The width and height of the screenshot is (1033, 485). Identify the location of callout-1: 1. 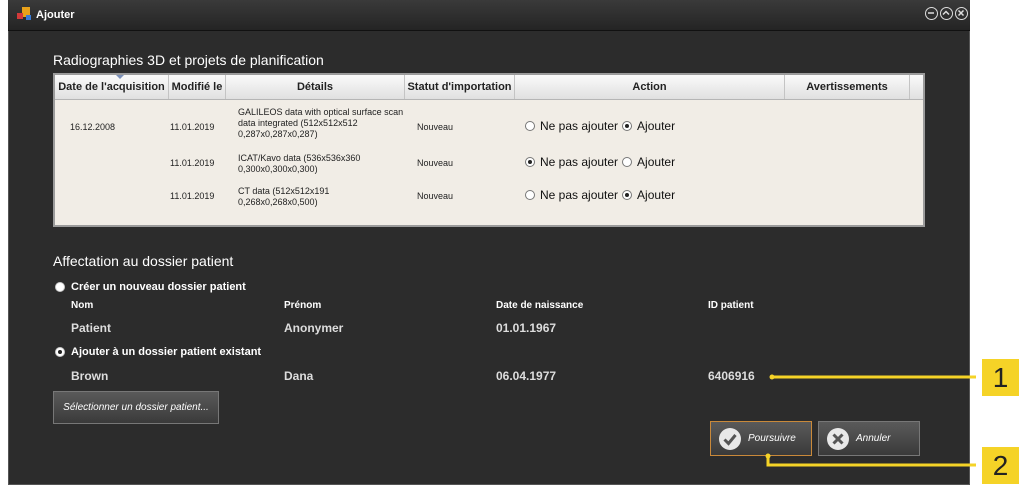
(1000, 377).